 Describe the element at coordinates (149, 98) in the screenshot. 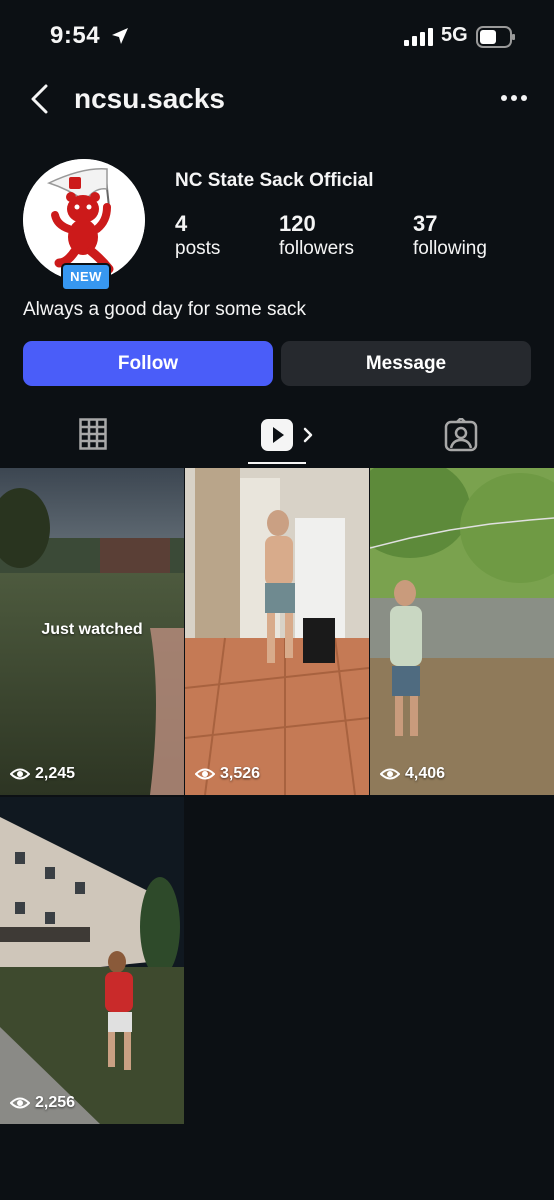

I see `profile-username: ncsu.sacks` at that location.